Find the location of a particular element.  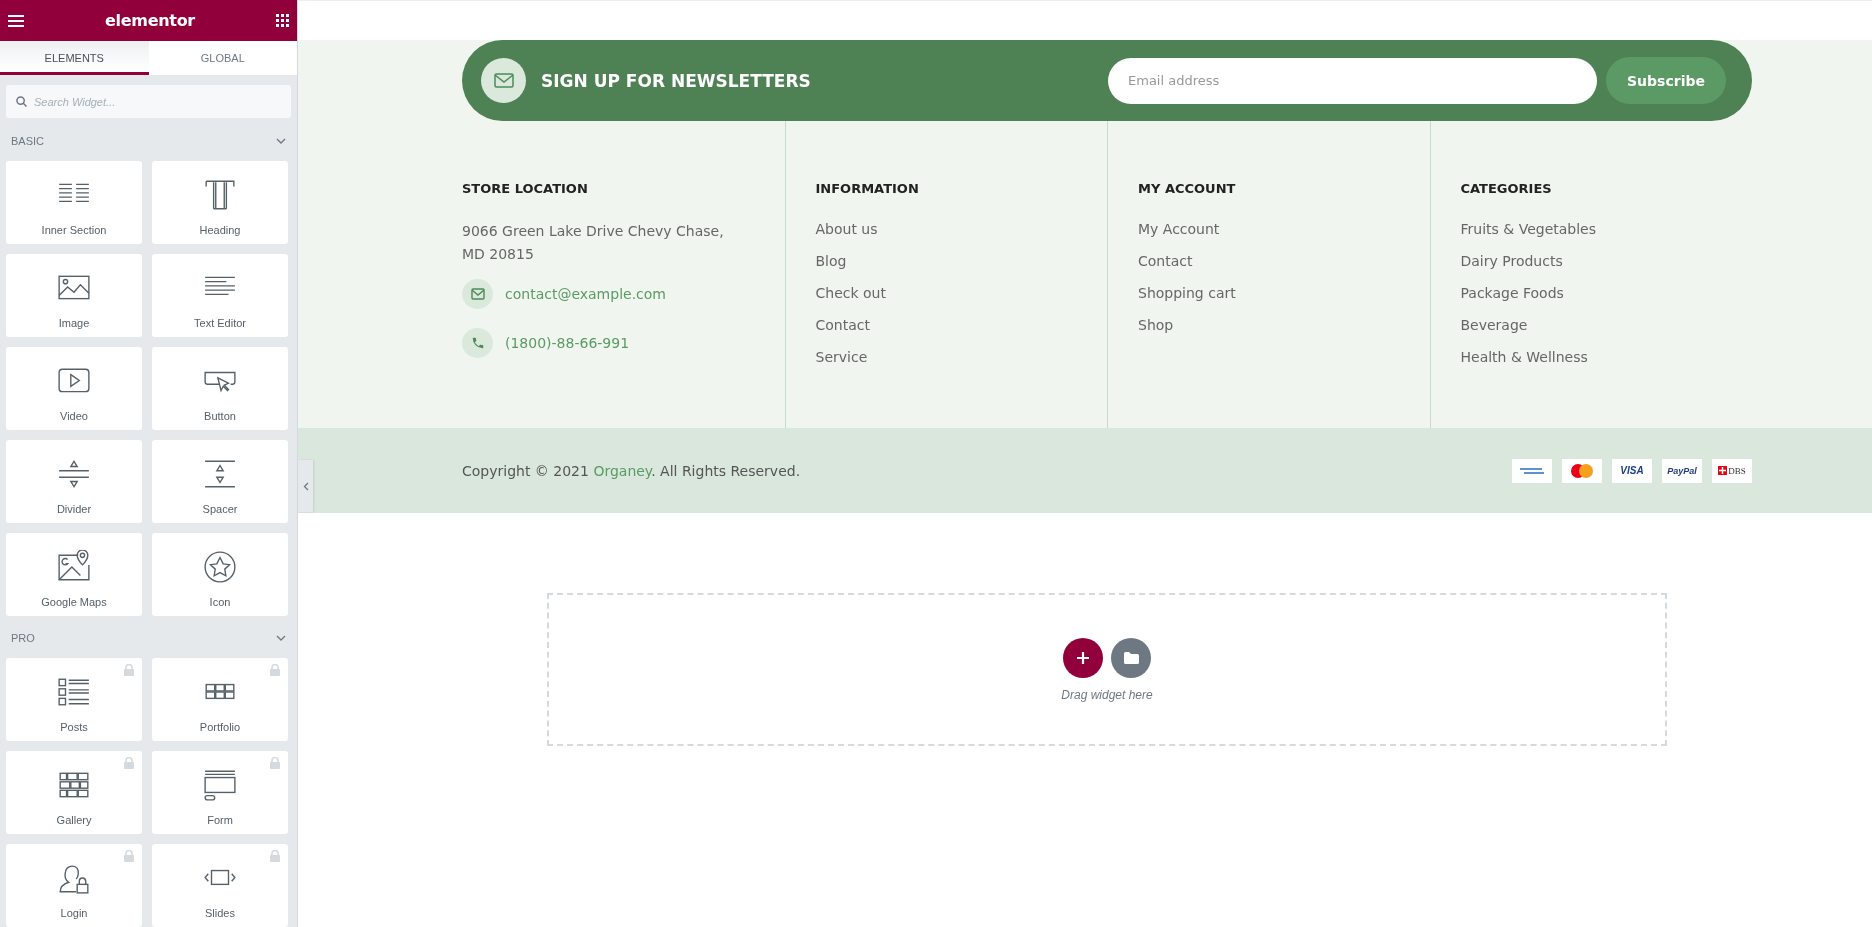

drop-hint: Drag widget here is located at coordinates (1107, 694).